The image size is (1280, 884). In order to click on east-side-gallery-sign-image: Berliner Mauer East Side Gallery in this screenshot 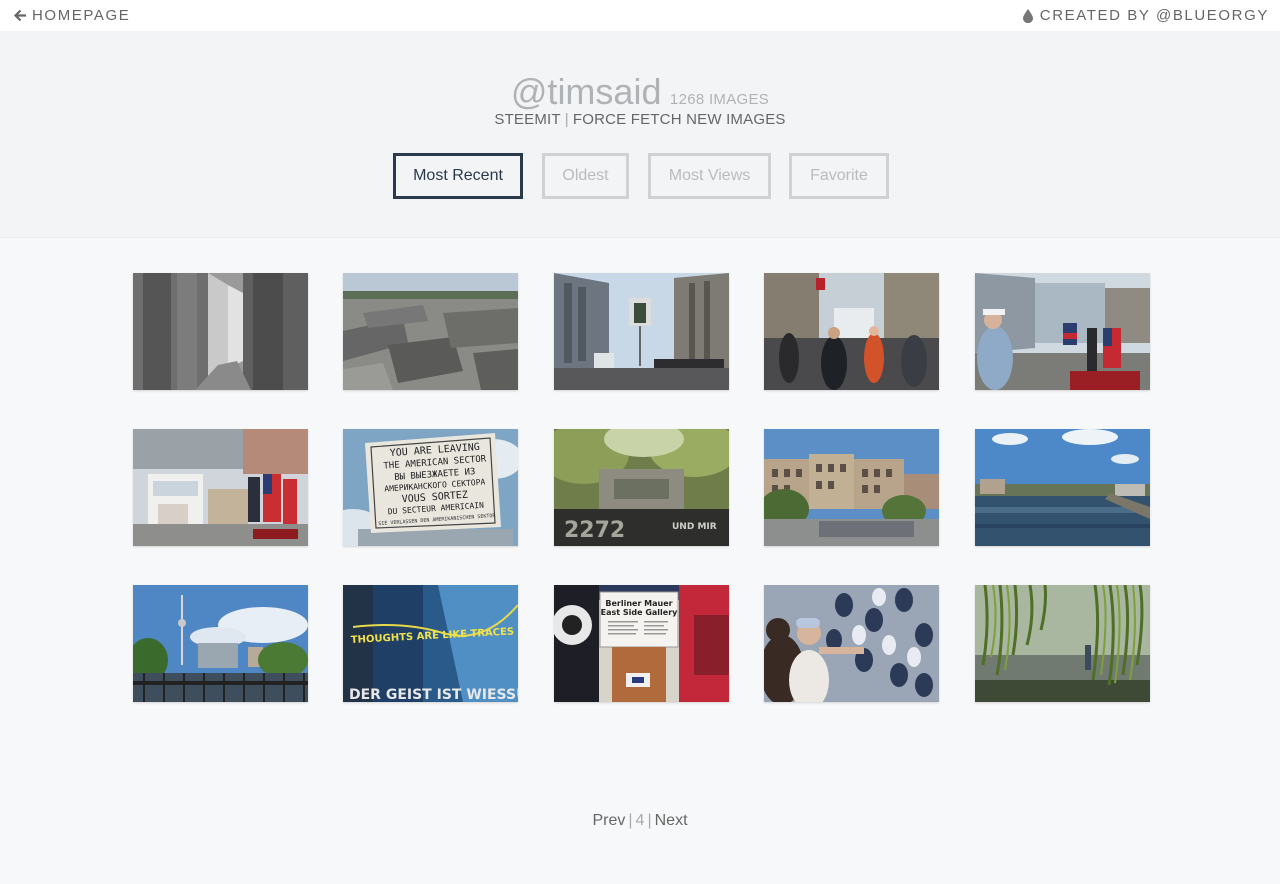, I will do `click(641, 643)`.